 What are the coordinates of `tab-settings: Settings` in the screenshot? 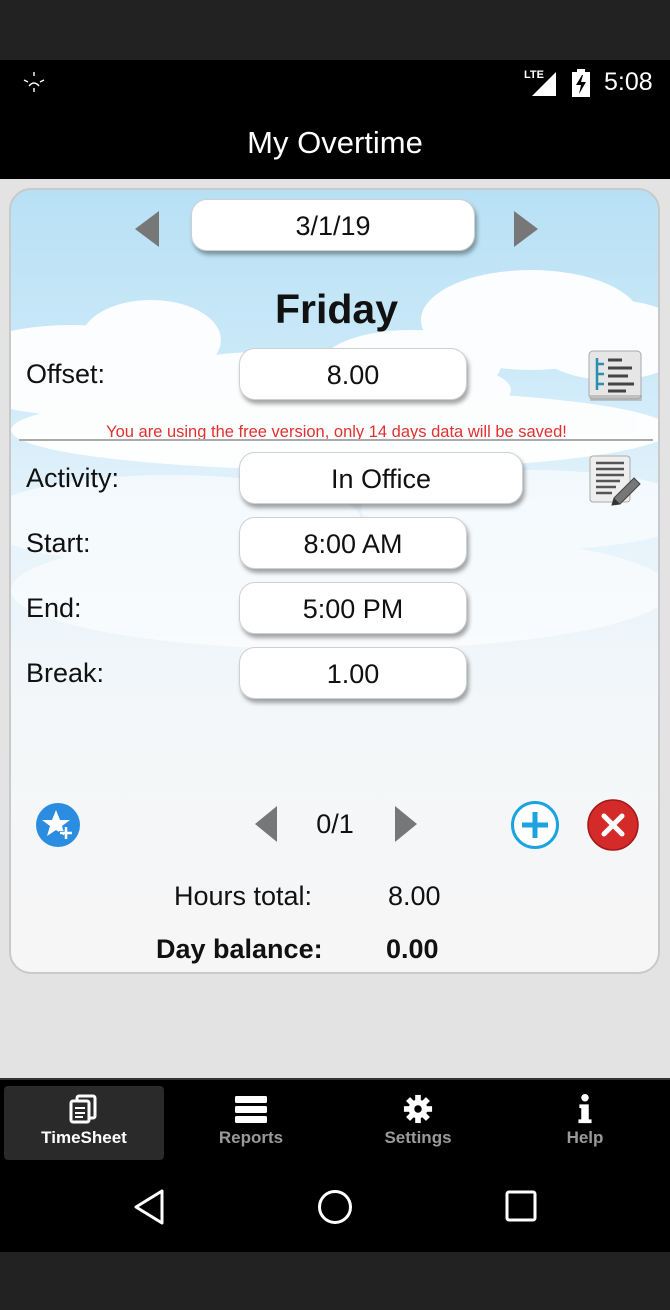 It's located at (418, 1123).